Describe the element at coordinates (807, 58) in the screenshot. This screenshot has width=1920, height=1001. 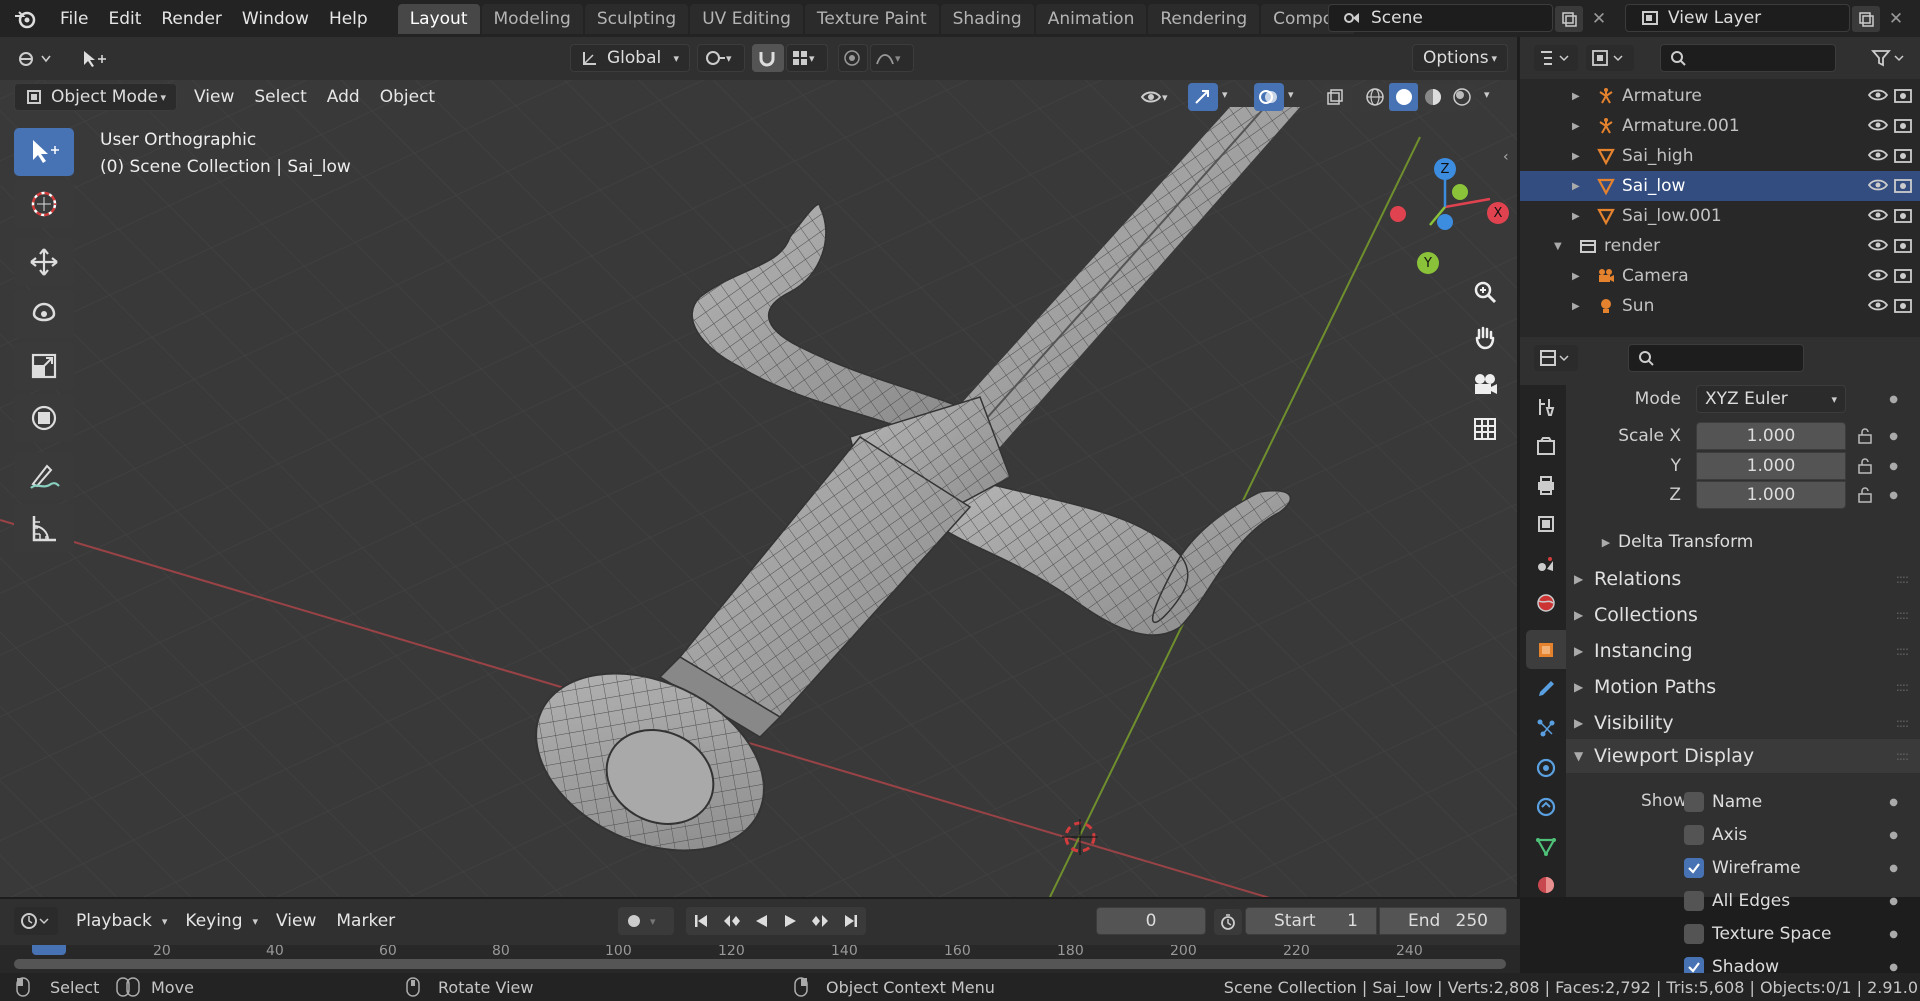
I see `snap-target-dropdown: ▾` at that location.